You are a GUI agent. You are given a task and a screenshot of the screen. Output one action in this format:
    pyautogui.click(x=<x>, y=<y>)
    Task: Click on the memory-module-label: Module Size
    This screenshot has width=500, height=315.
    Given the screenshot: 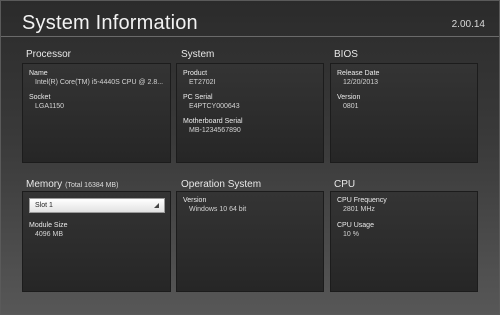 What is the action you would take?
    pyautogui.click(x=48, y=225)
    